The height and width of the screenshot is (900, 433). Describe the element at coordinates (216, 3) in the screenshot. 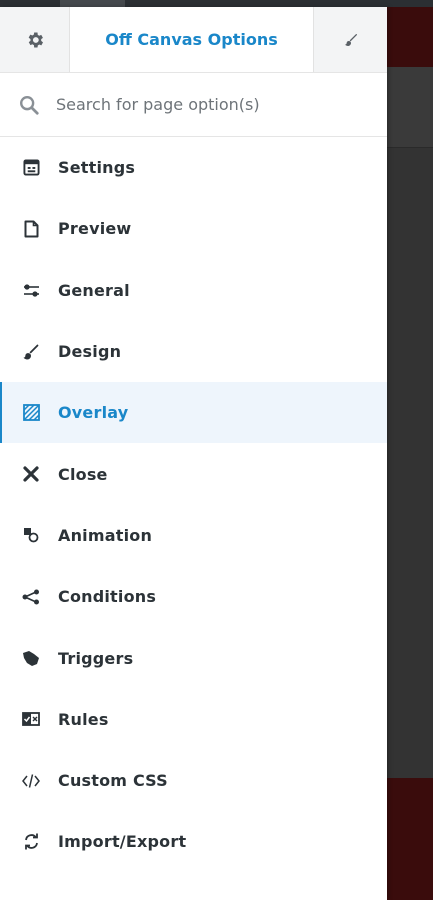

I see `background-admin-bar` at that location.